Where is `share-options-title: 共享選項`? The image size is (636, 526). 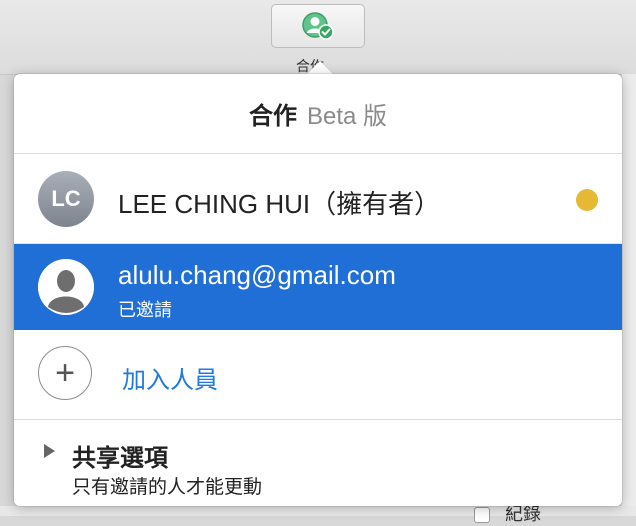
share-options-title: 共享選項 is located at coordinates (120, 458).